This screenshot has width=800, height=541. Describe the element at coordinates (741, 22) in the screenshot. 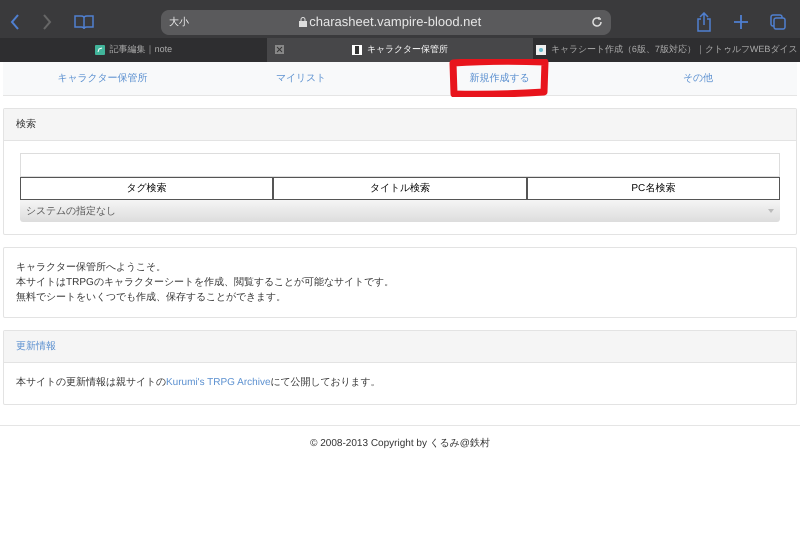

I see `plus-icon` at that location.